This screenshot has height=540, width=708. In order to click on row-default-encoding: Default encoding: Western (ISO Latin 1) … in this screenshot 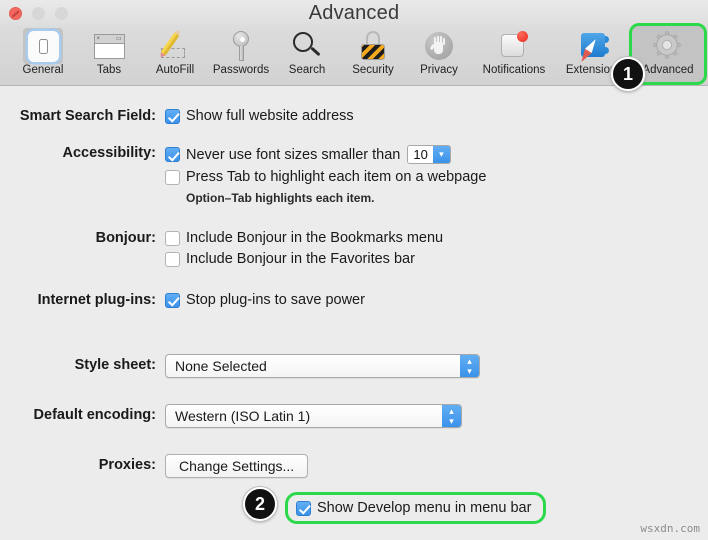, I will do `click(231, 416)`.